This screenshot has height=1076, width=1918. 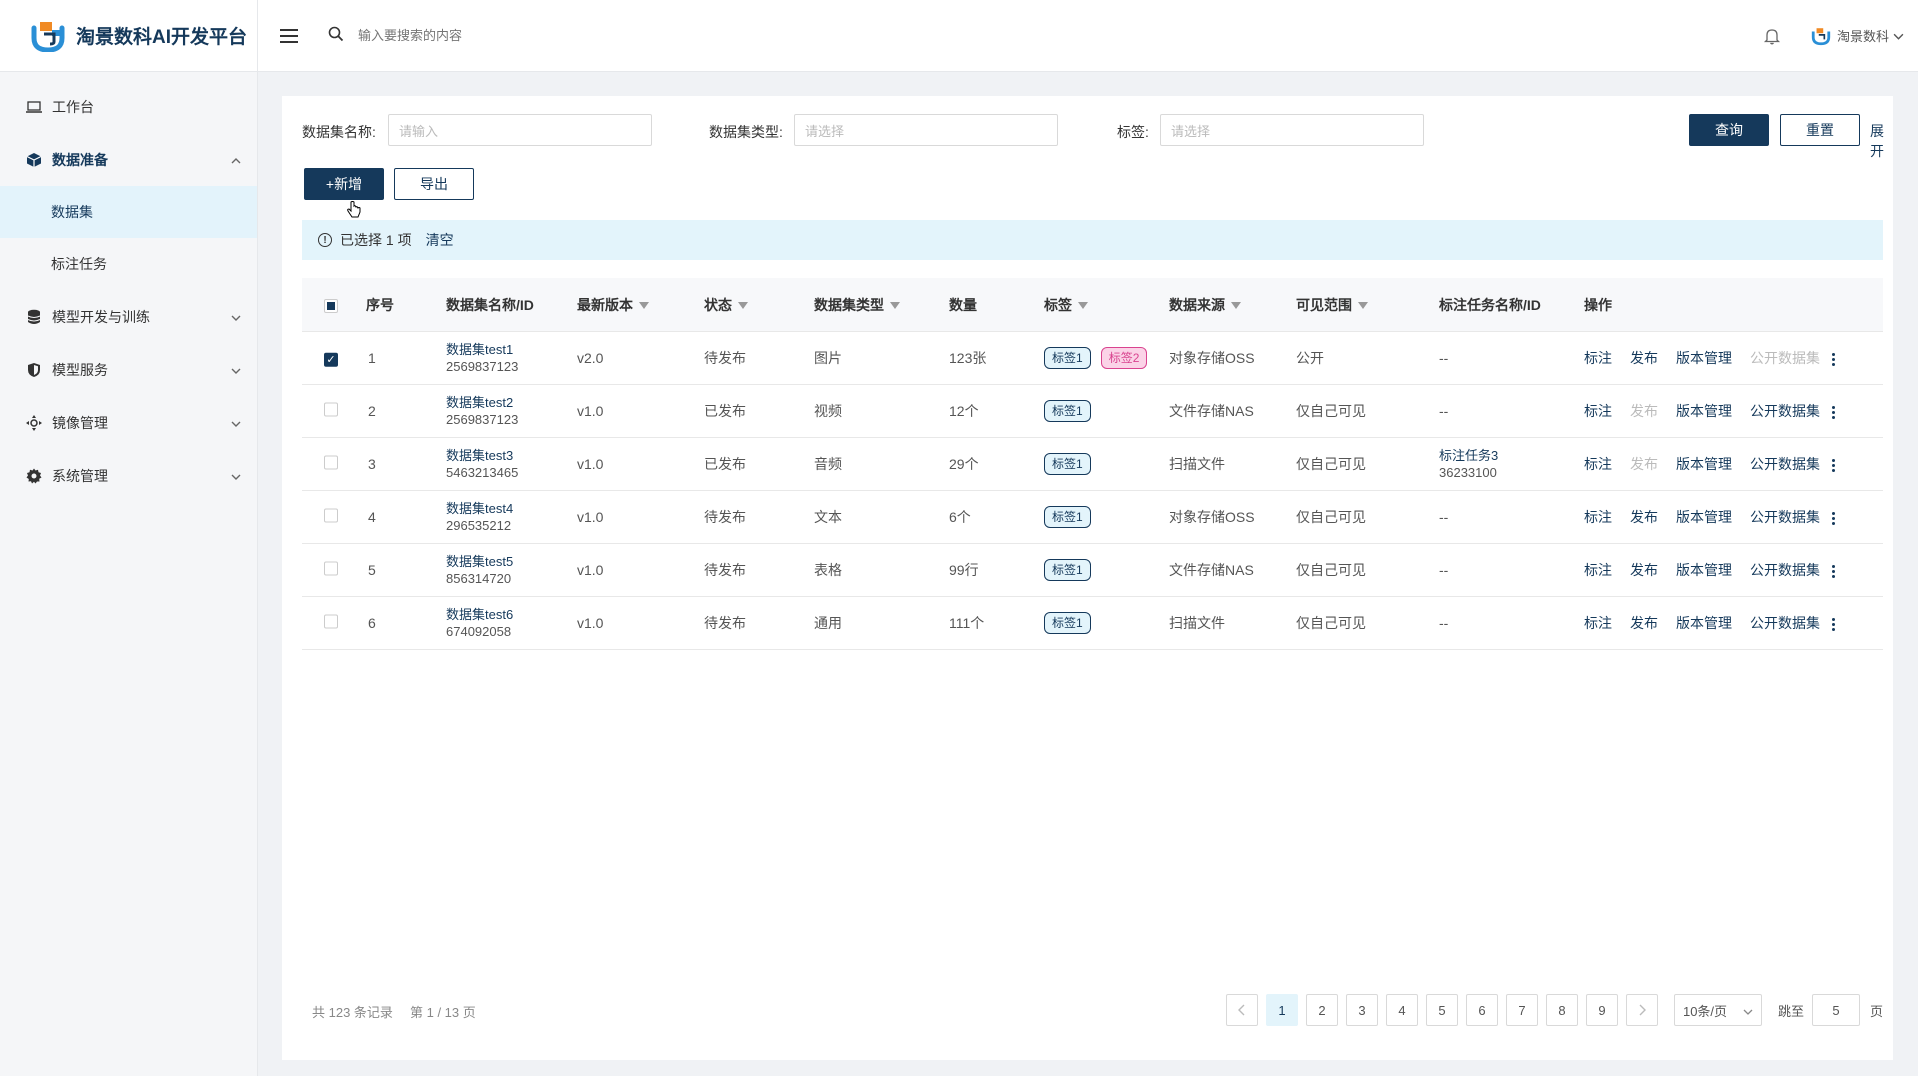 I want to click on sidebar-item-image-mgmt: 镜像管理, so click(x=128, y=422).